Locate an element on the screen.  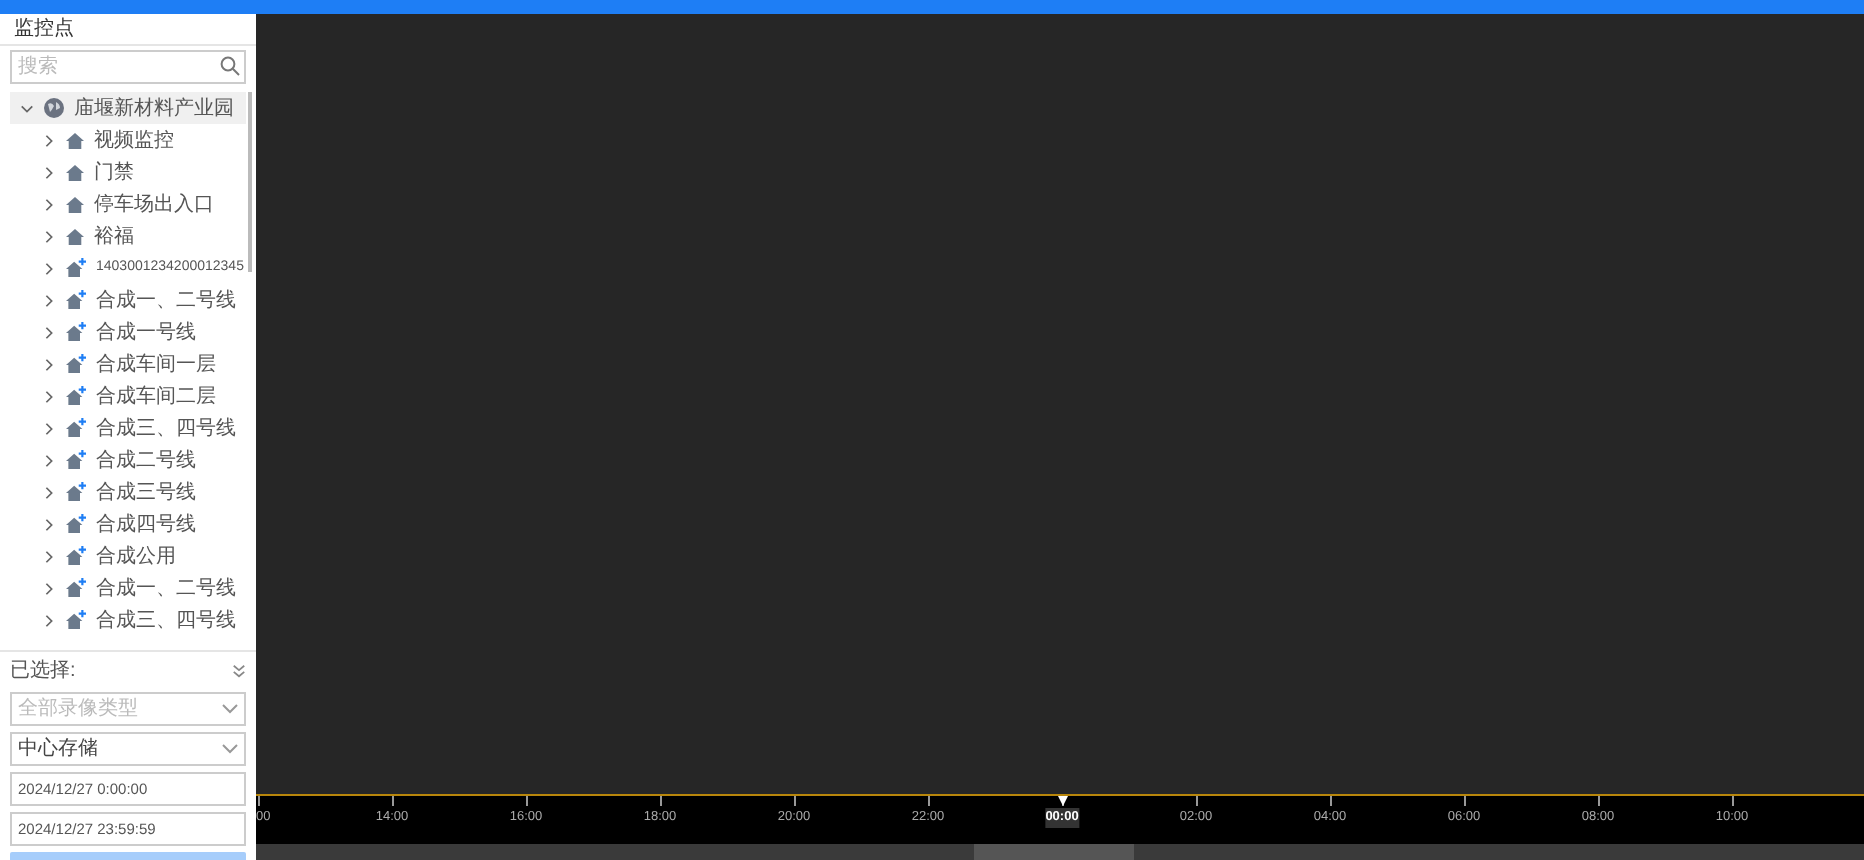
tree-label: 视频监控 is located at coordinates (134, 141).